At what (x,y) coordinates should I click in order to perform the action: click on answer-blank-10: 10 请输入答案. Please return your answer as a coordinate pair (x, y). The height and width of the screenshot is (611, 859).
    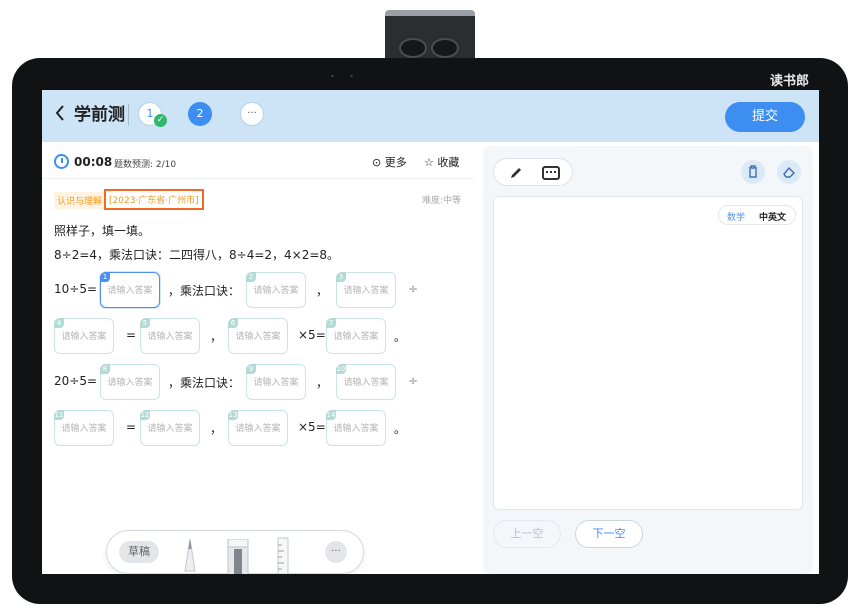
    Looking at the image, I should click on (366, 382).